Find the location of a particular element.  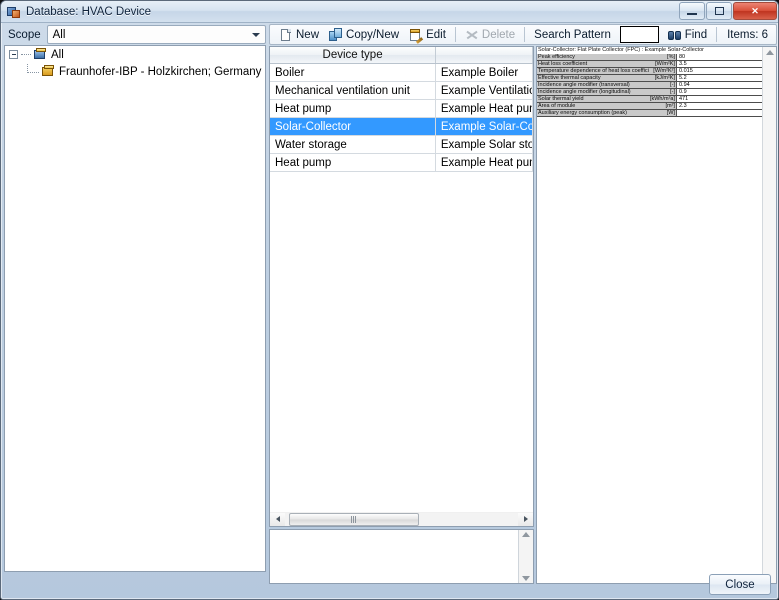

cell-device-name: Example Solar storage is located at coordinates (484, 144).